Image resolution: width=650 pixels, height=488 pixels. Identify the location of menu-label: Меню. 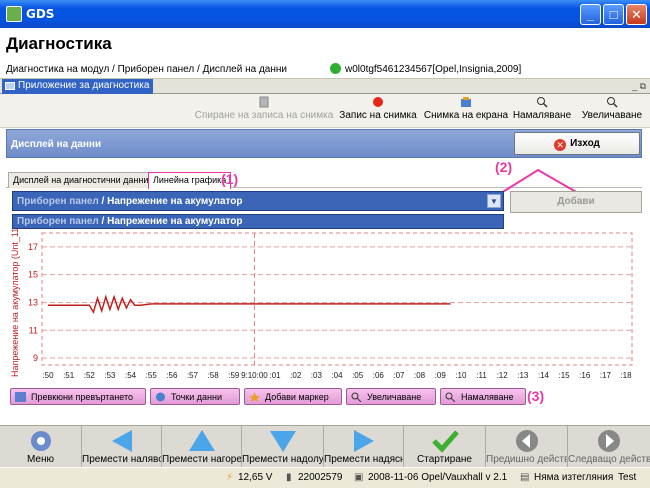
(40, 459).